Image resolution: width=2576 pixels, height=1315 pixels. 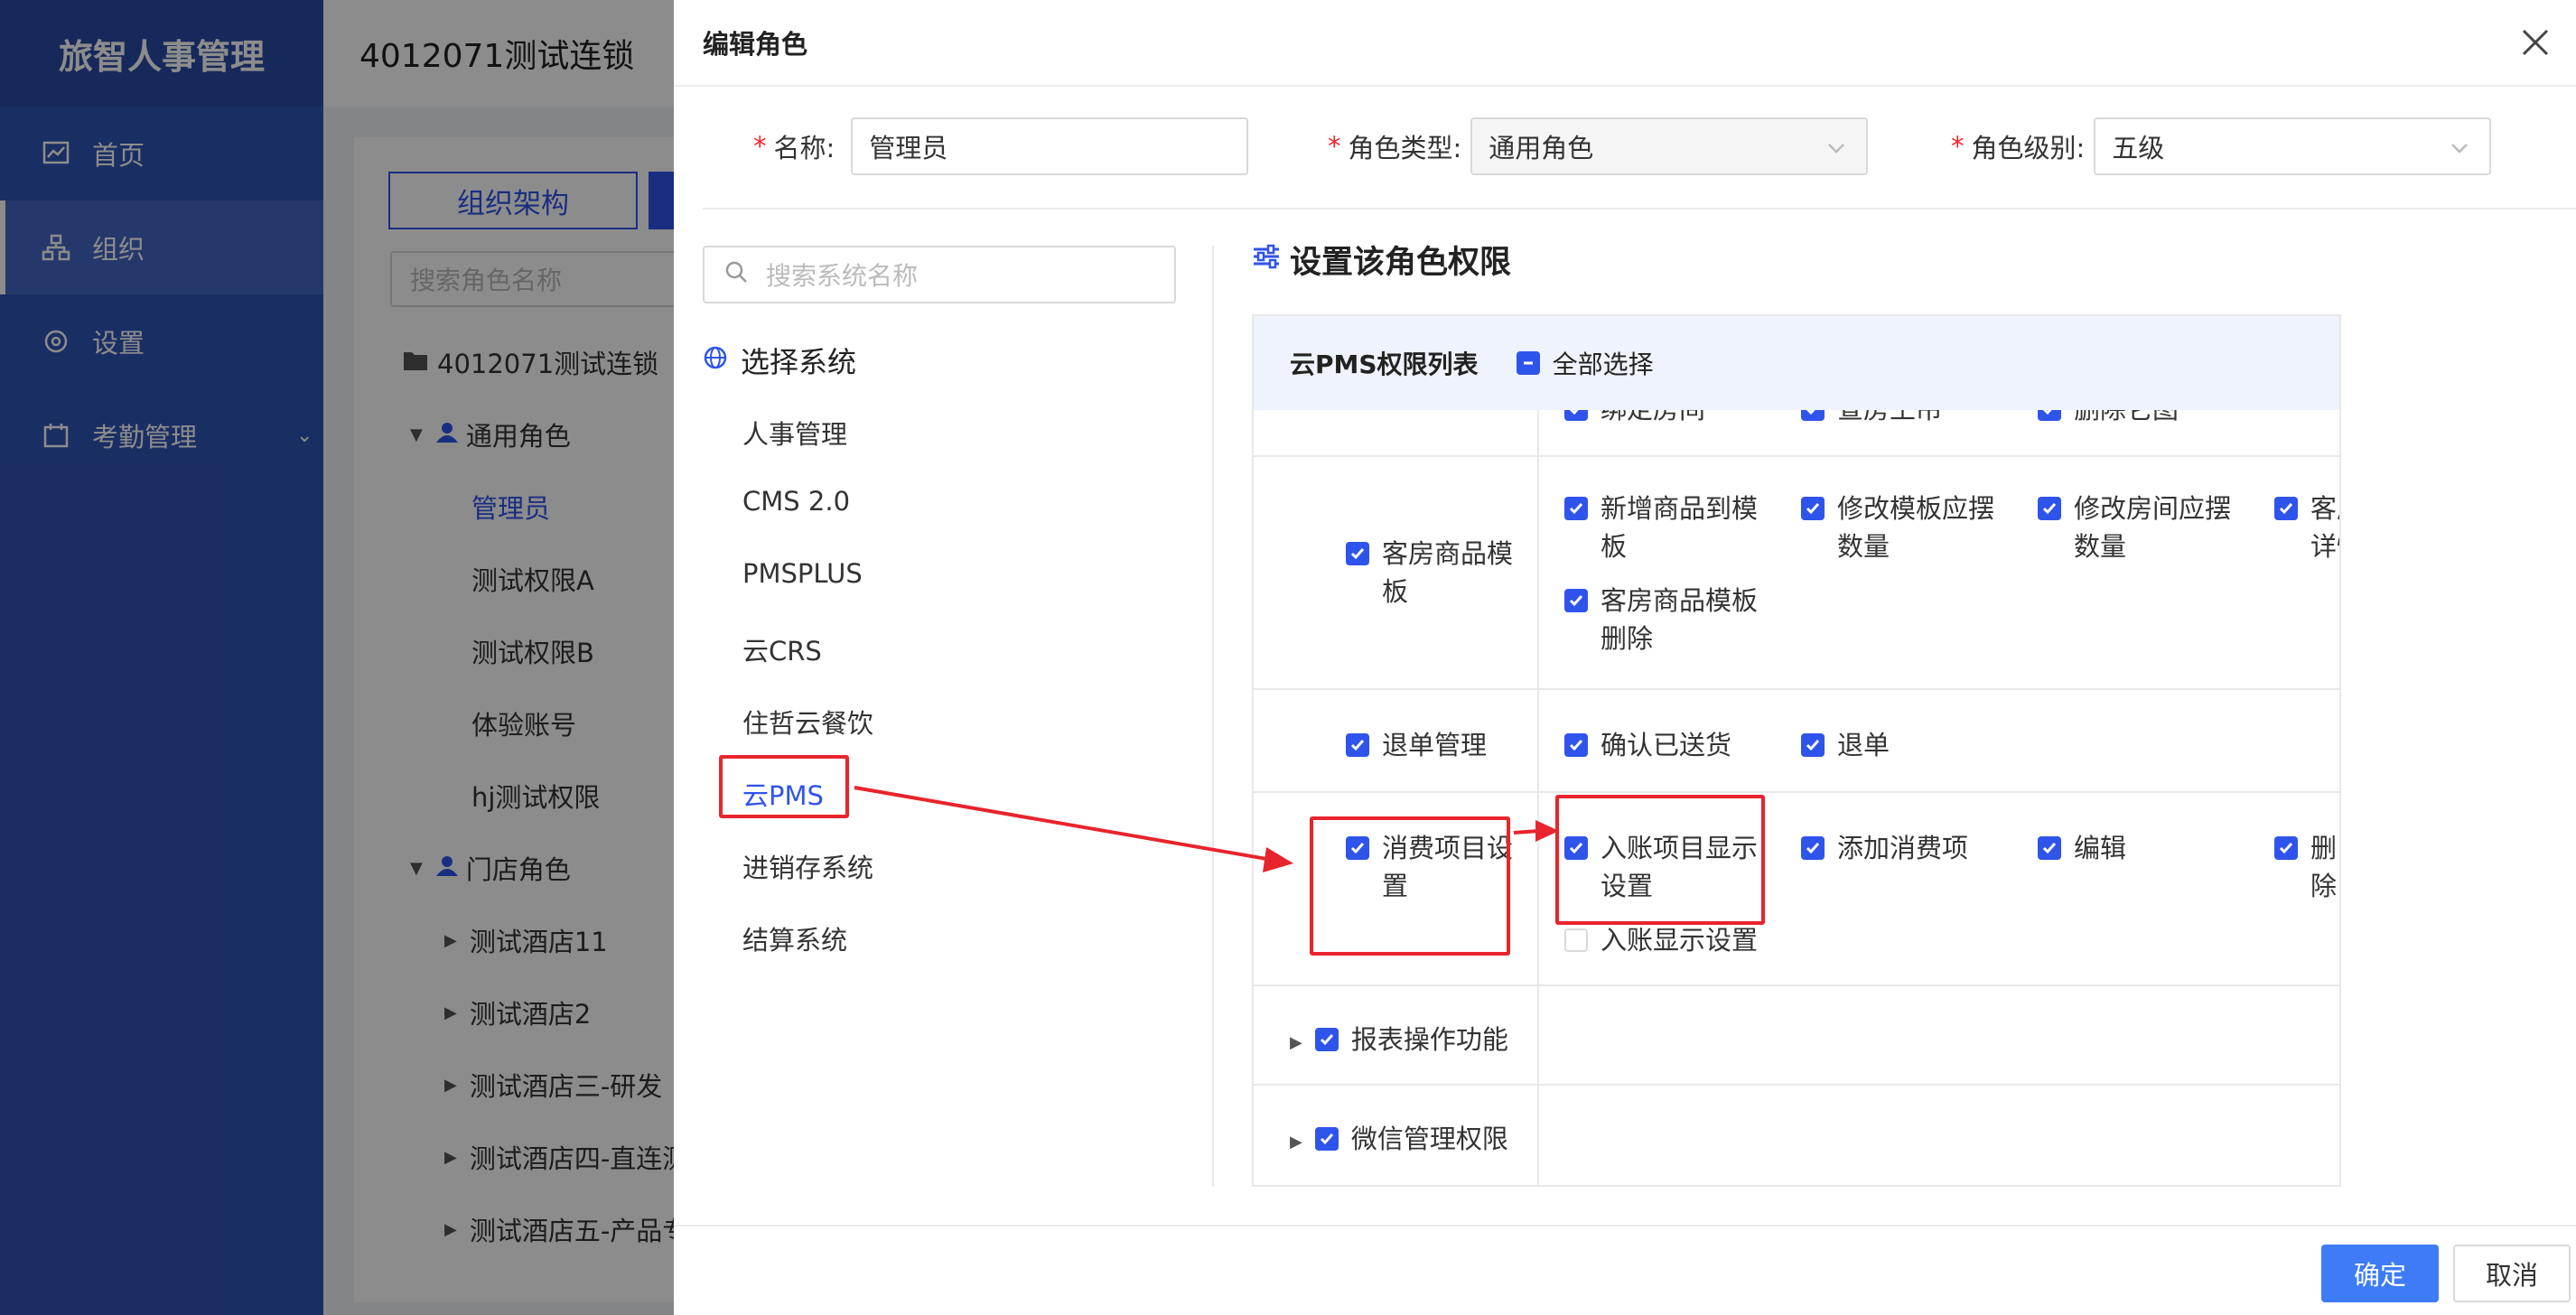 I want to click on annotation-box-system, so click(x=784, y=786).